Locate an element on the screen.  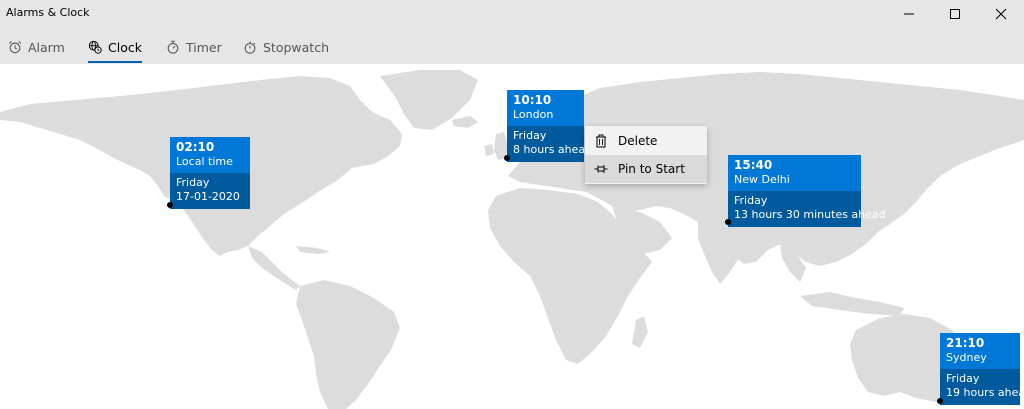
clock-card-sydney: 21:10 Sydney Friday 19 hours ahead is located at coordinates (982, 369).